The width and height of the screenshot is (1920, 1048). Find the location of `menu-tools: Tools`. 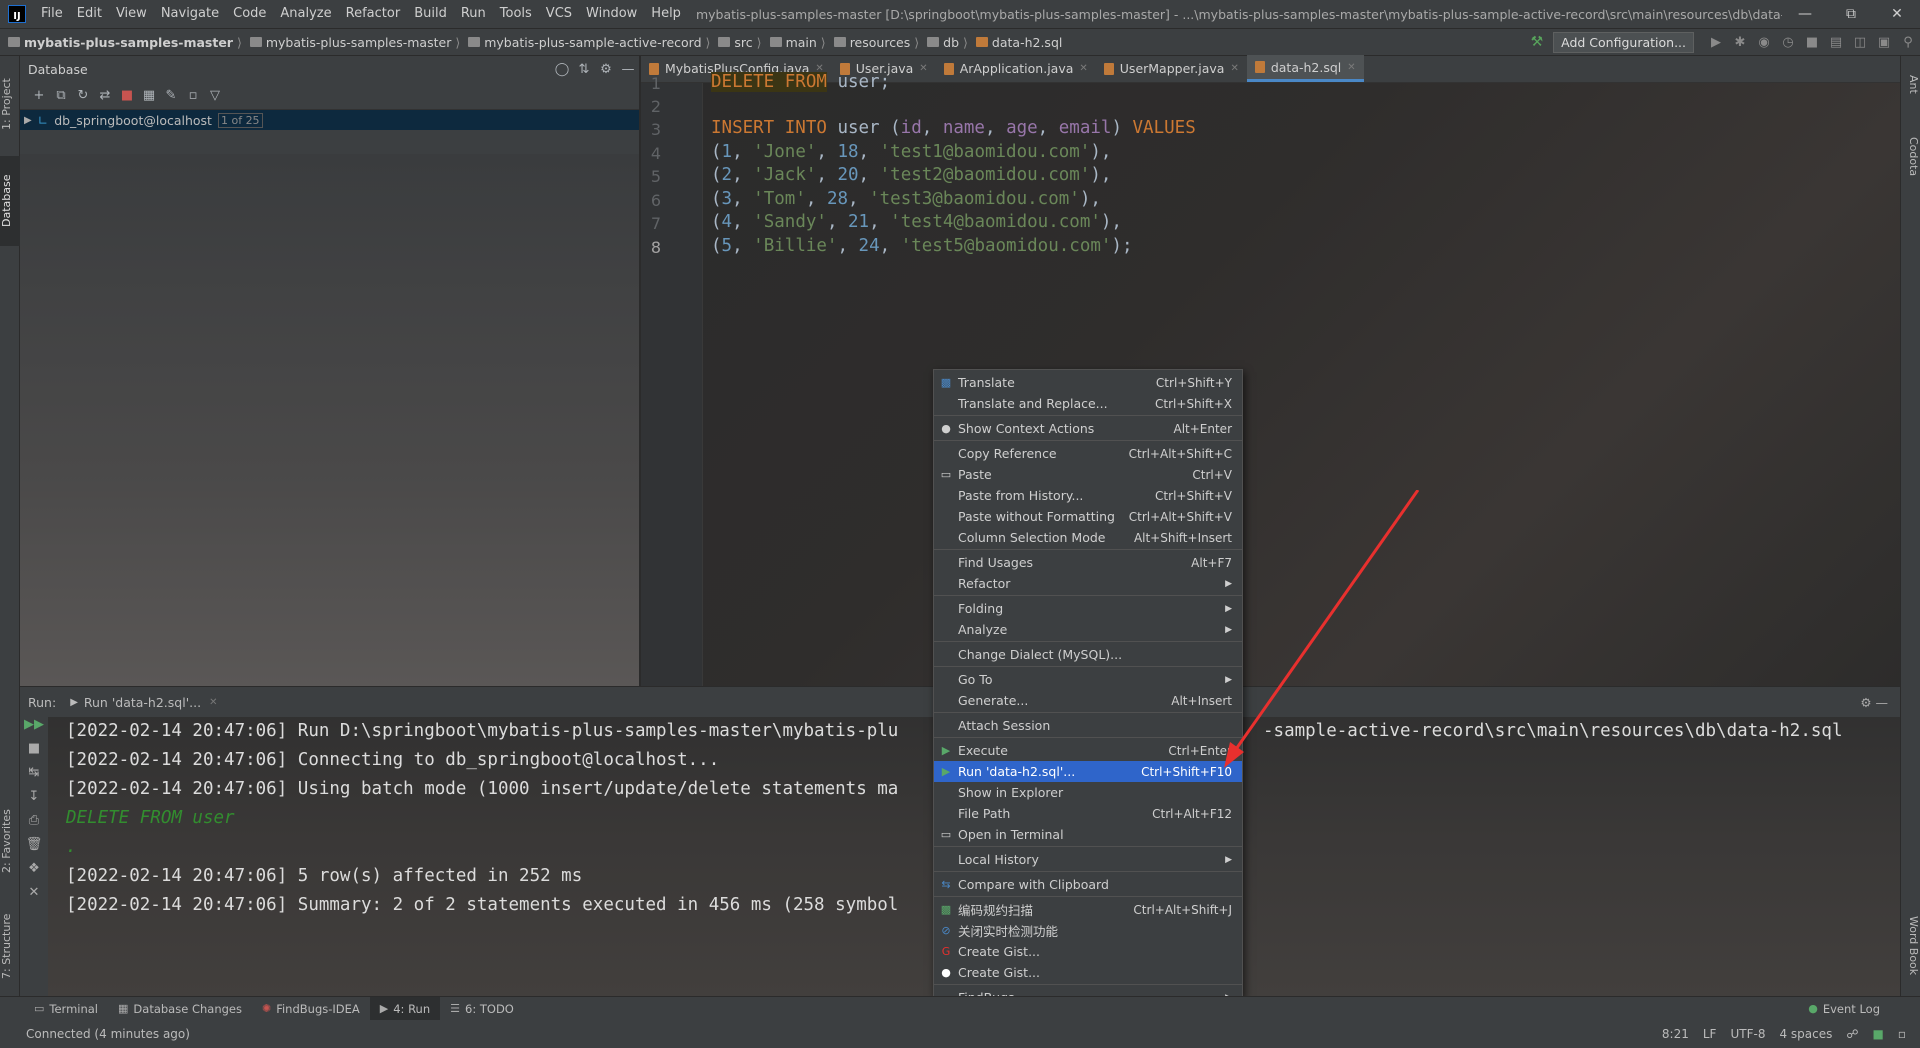

menu-tools: Tools is located at coordinates (516, 14).